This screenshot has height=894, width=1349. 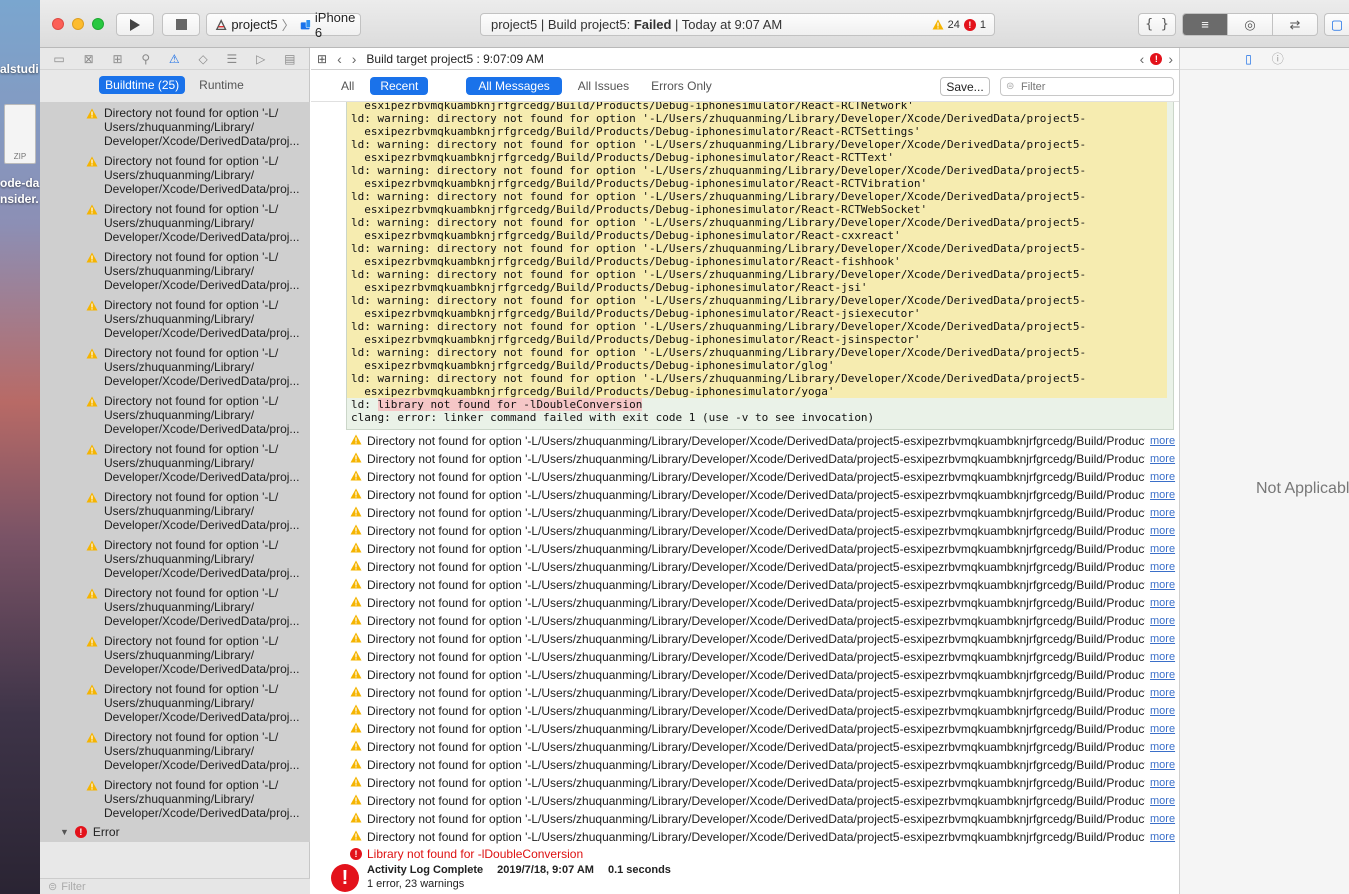 I want to click on run-button, so click(x=135, y=24).